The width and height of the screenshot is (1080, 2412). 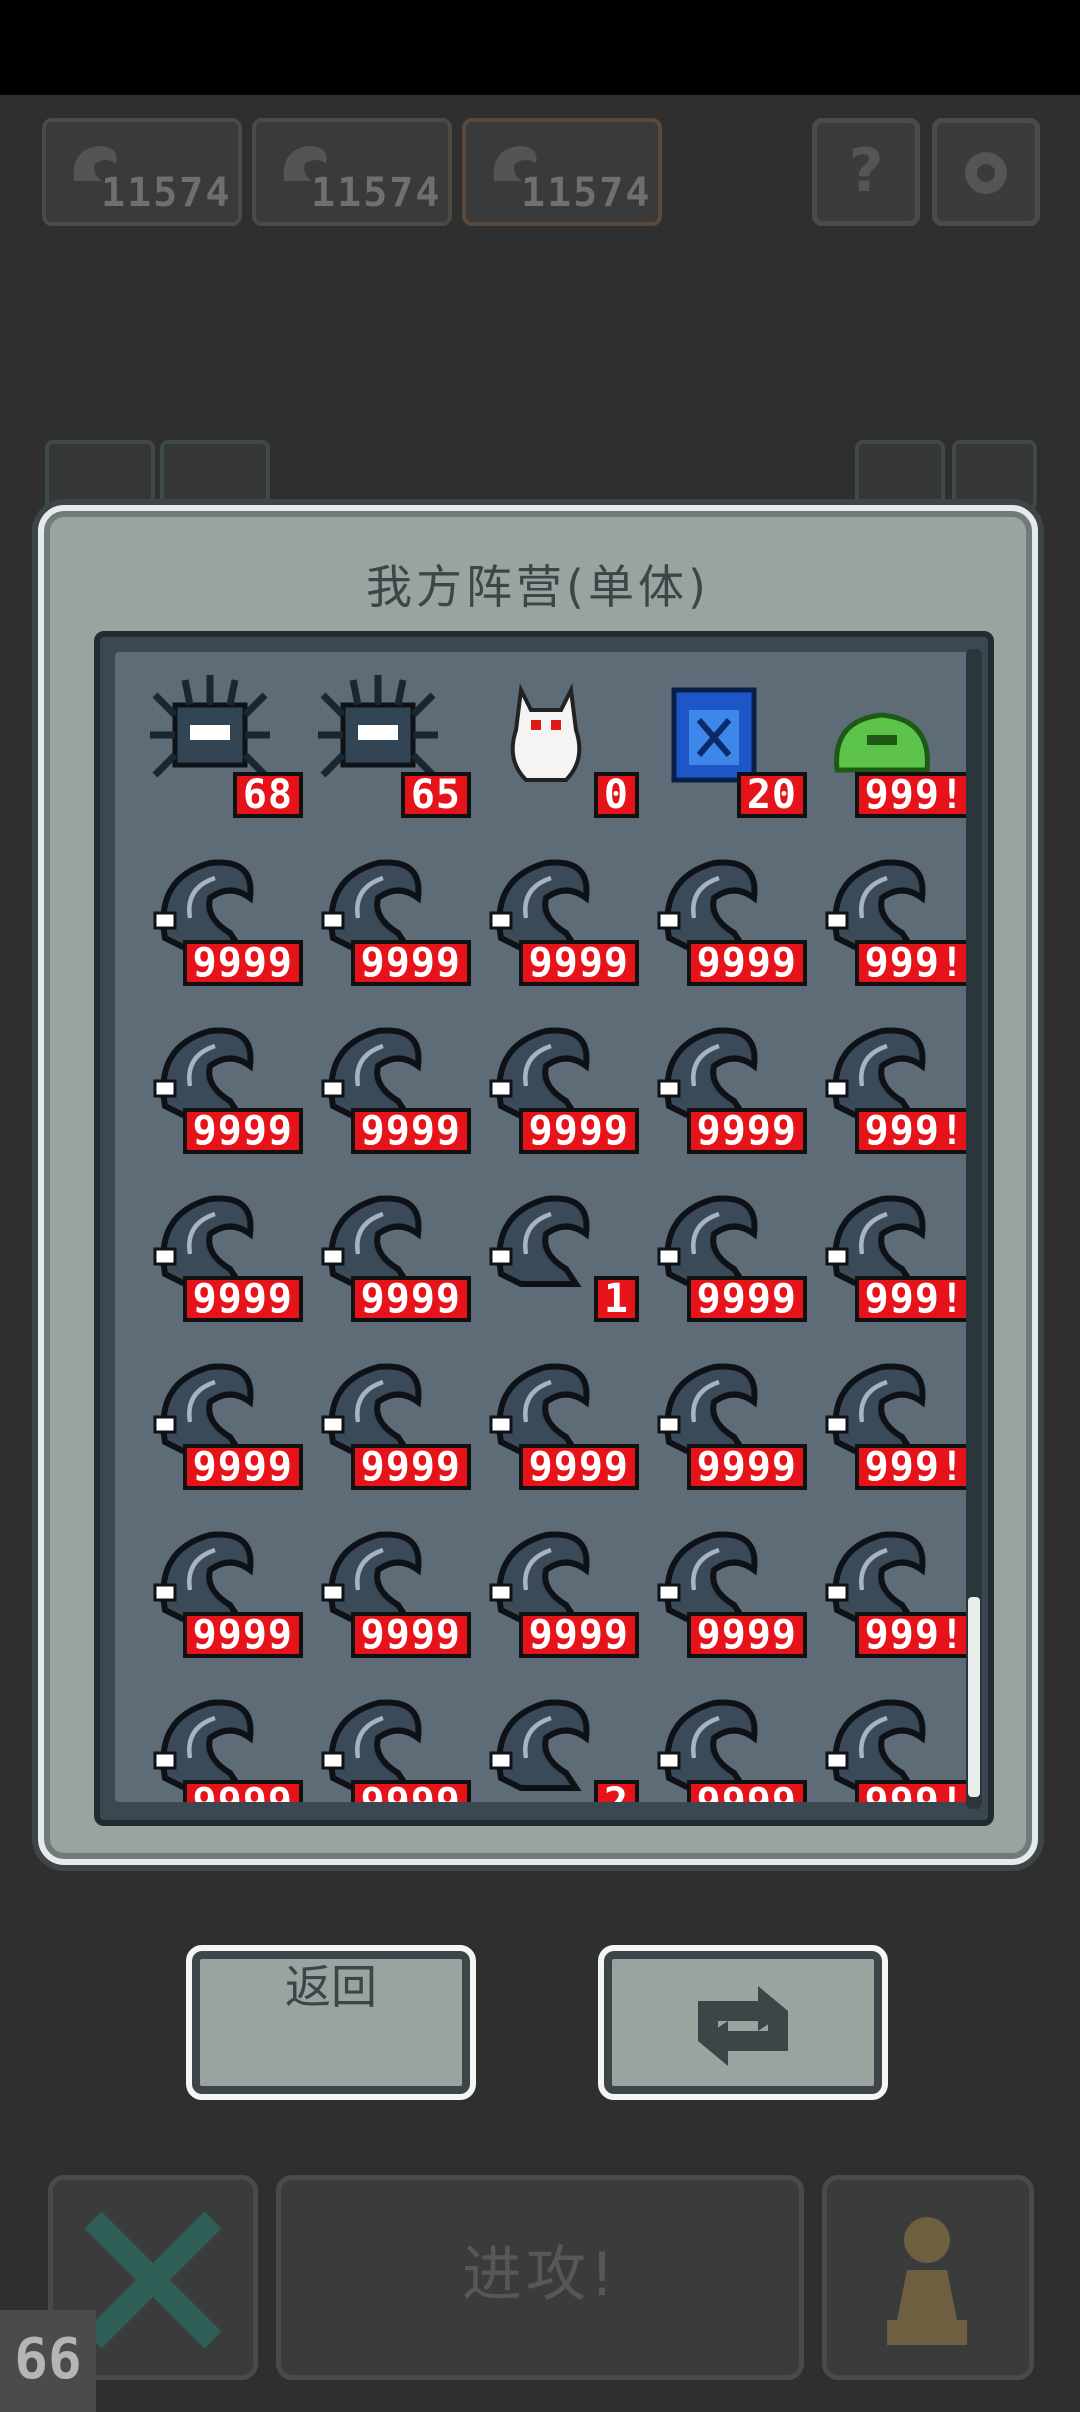 What do you see at coordinates (616, 1299) in the screenshot?
I see `unit-count-badge: 1` at bounding box center [616, 1299].